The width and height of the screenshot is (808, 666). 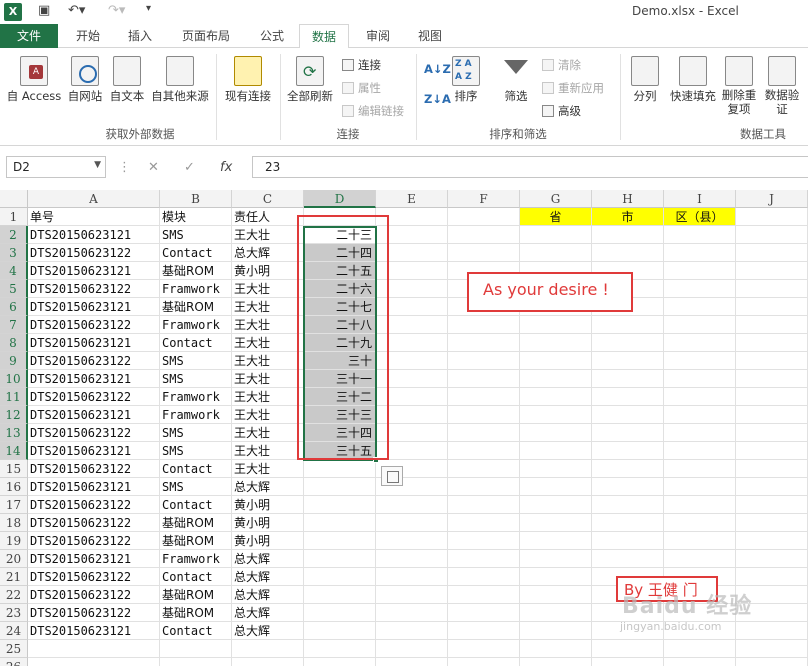 I want to click on column-header-c: C, so click(x=268, y=199).